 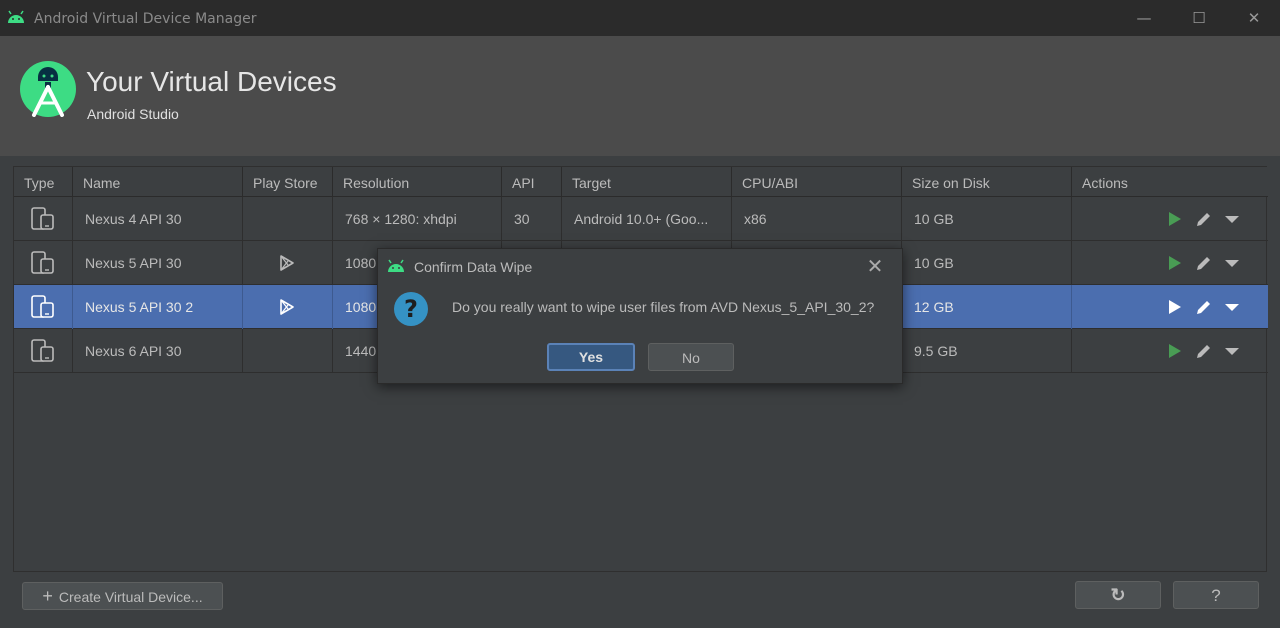 I want to click on column-header-name: Name, so click(x=158, y=182).